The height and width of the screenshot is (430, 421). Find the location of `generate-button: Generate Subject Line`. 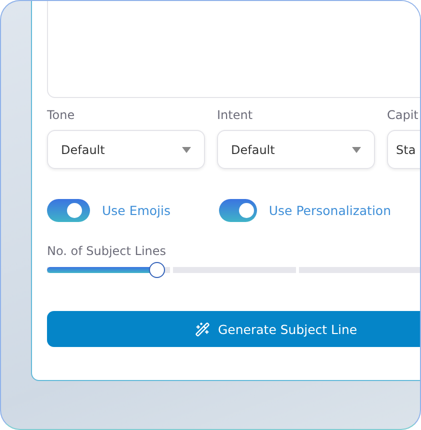

generate-button: Generate Subject Line is located at coordinates (233, 329).